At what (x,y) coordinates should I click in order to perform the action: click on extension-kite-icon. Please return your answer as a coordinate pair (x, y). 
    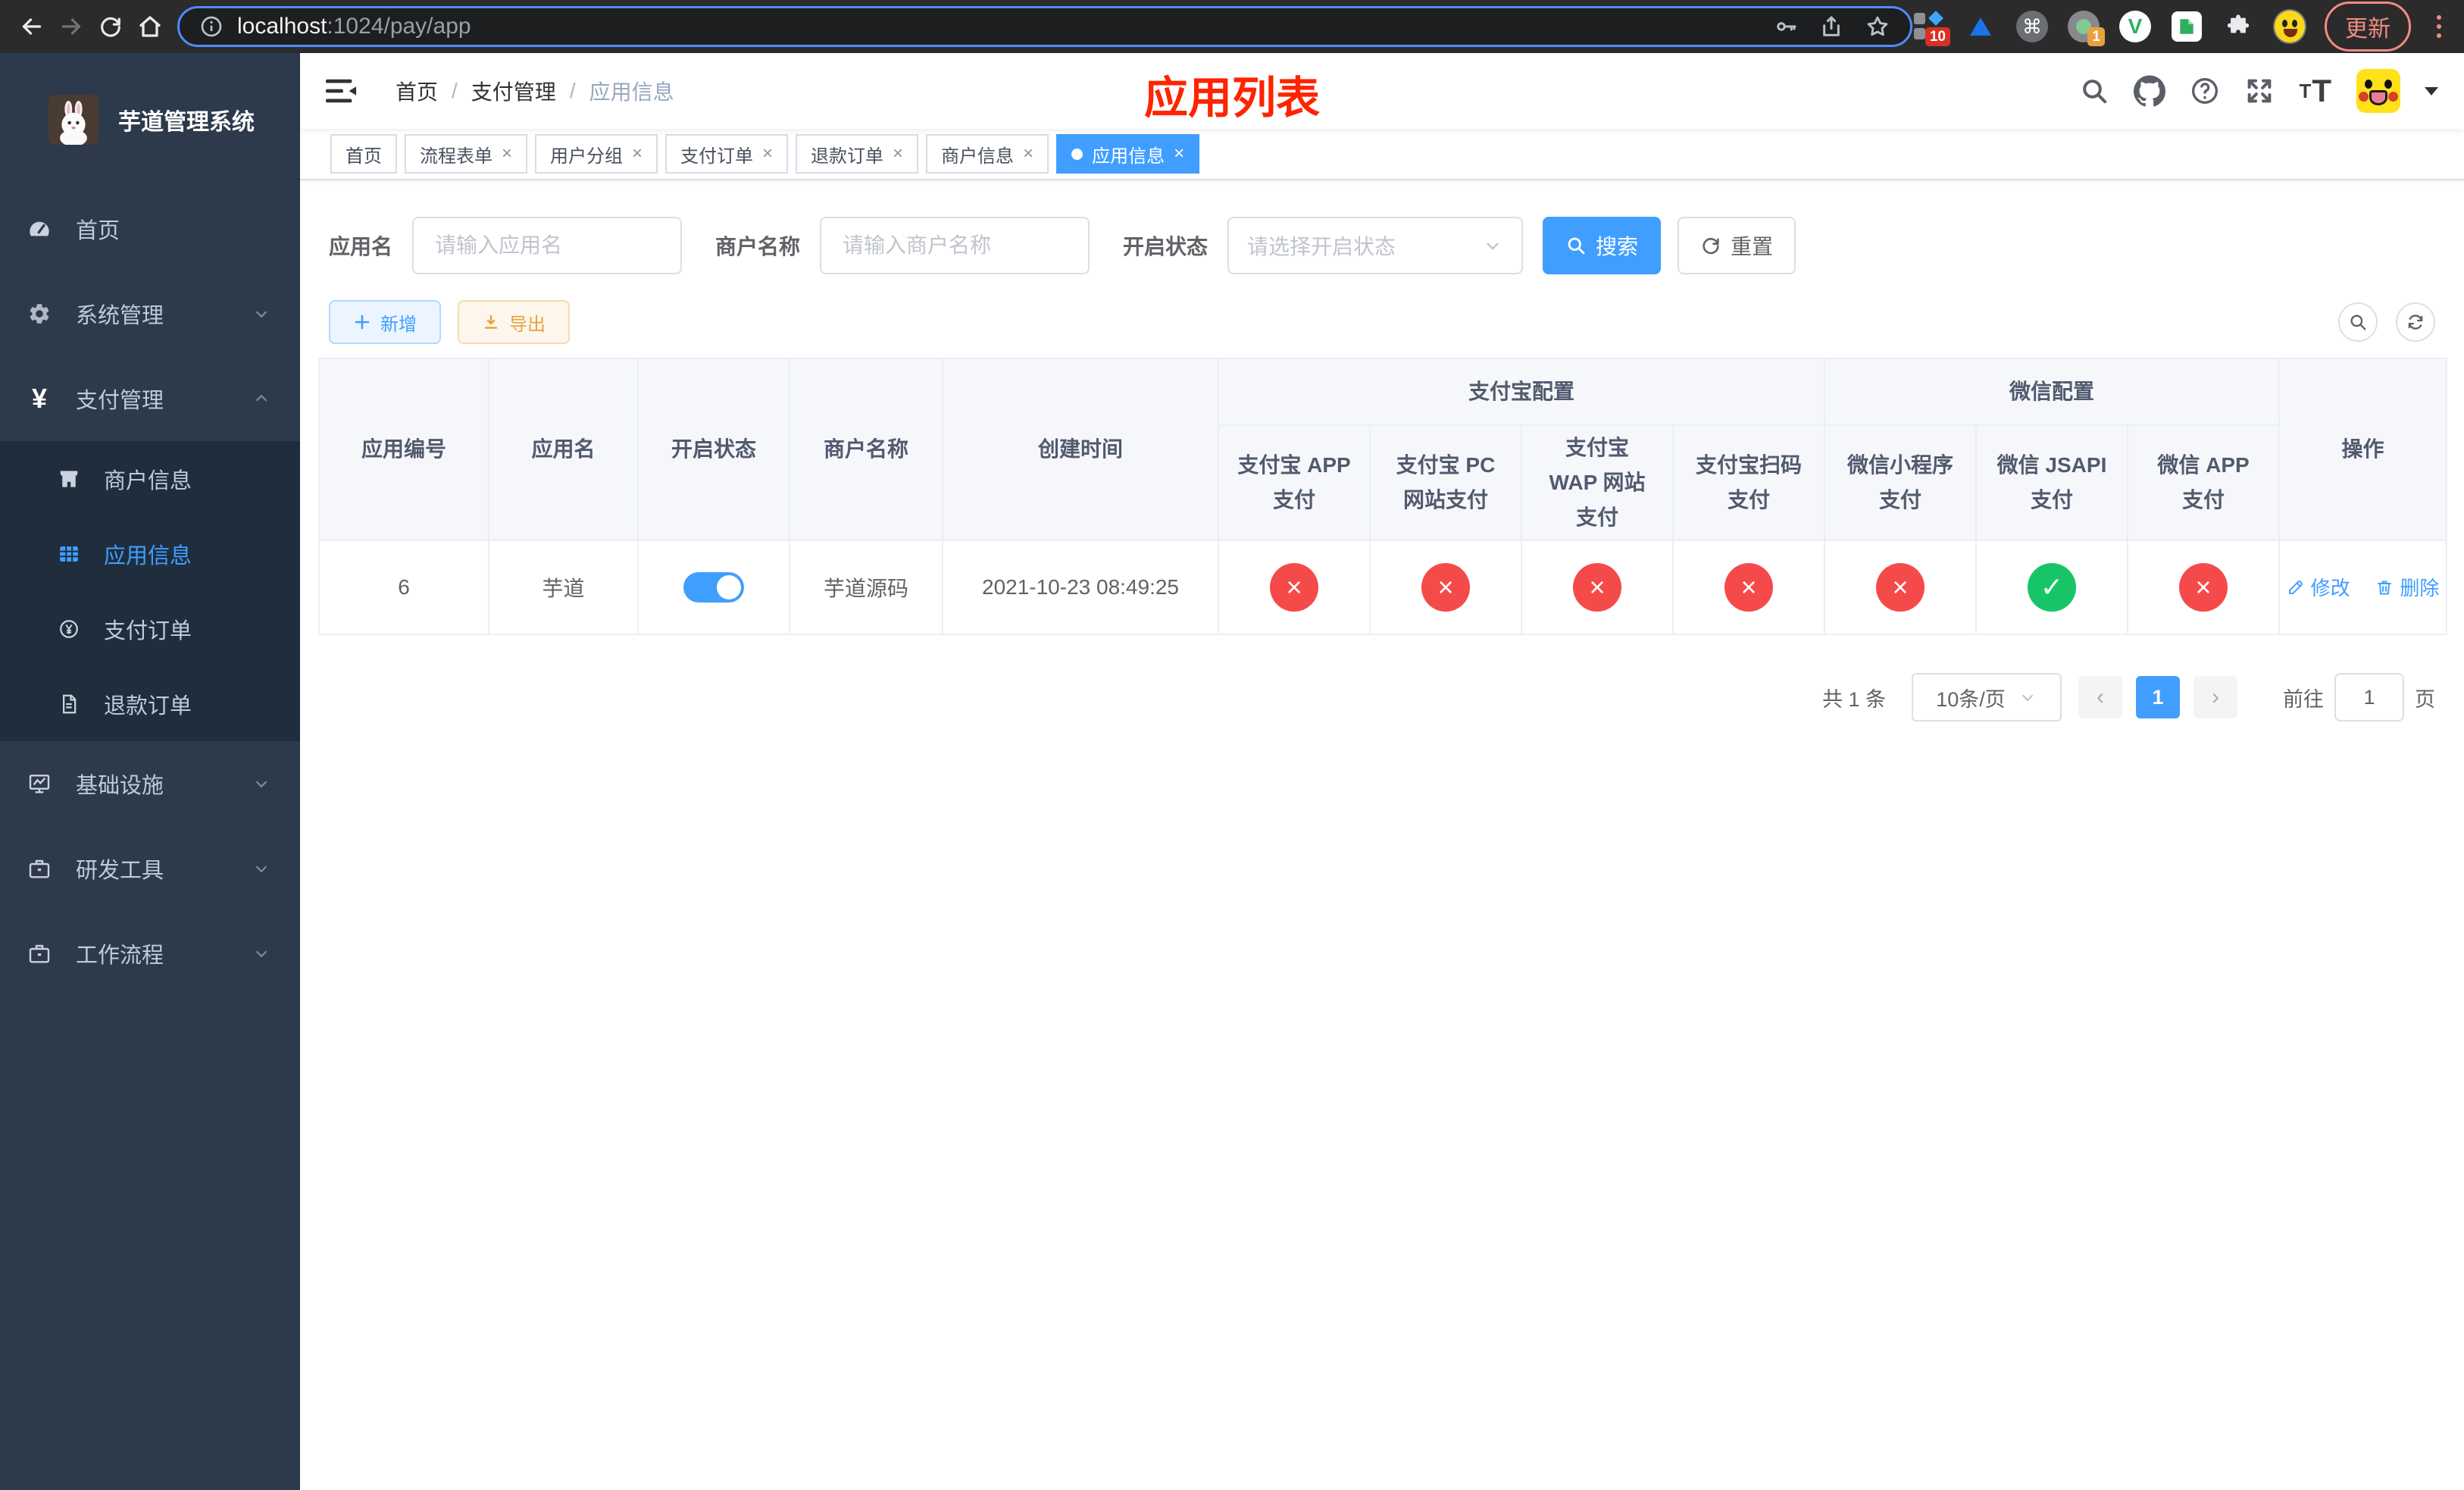
    Looking at the image, I should click on (1980, 27).